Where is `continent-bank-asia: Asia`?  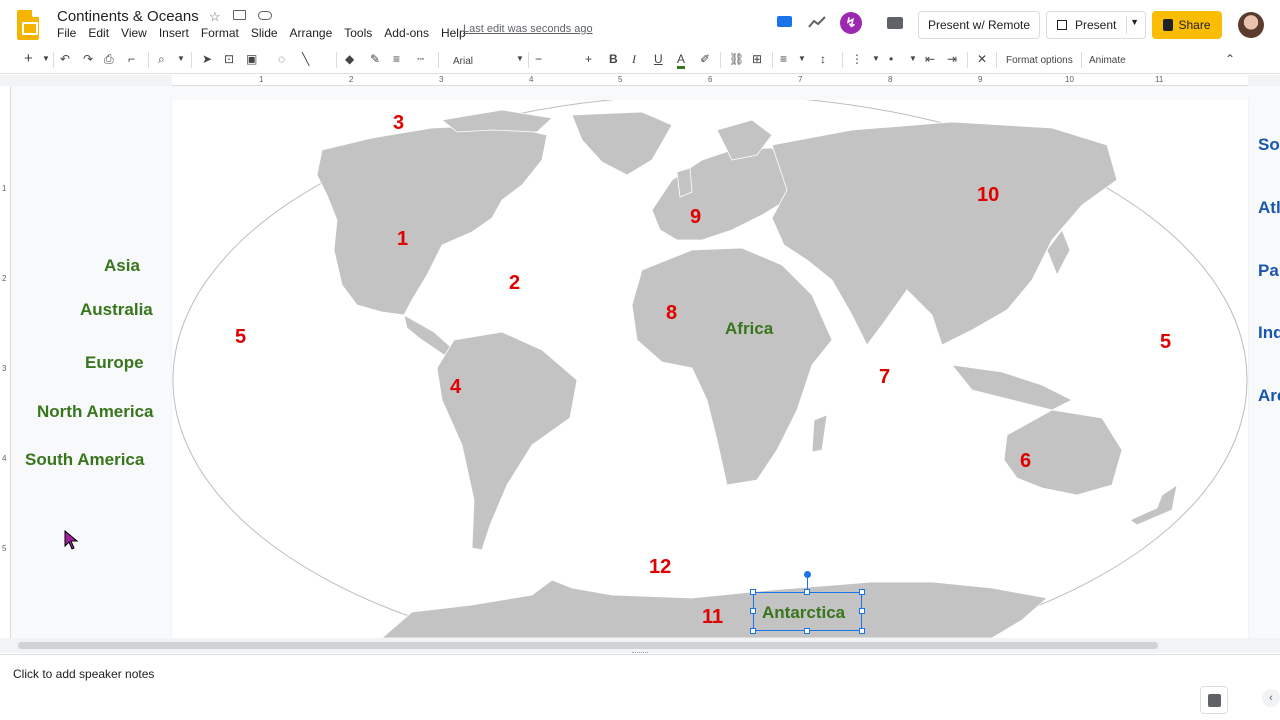 continent-bank-asia: Asia is located at coordinates (122, 266).